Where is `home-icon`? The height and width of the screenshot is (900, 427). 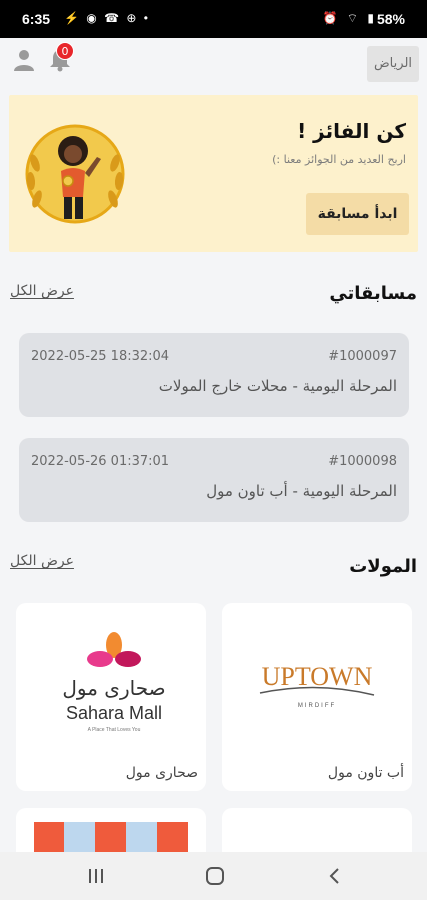 home-icon is located at coordinates (215, 876).